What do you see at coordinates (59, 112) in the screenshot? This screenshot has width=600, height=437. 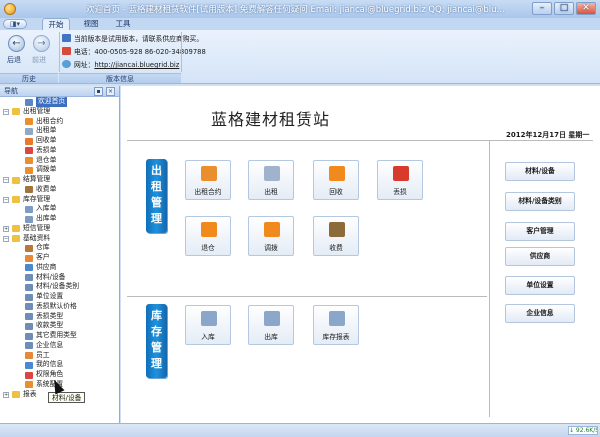 I see `tree-folder: − 出租管理` at bounding box center [59, 112].